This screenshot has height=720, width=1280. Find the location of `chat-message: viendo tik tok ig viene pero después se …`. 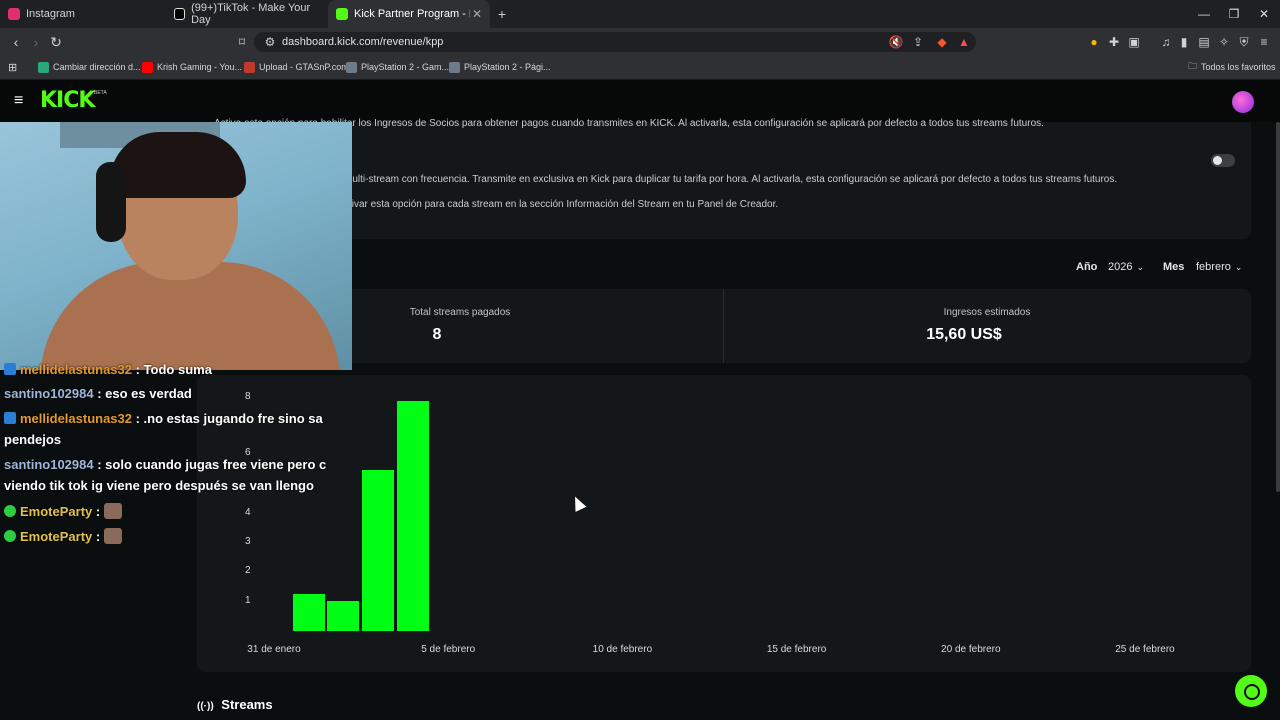

chat-message: viendo tik tok ig viene pero después se … is located at coordinates (159, 485).